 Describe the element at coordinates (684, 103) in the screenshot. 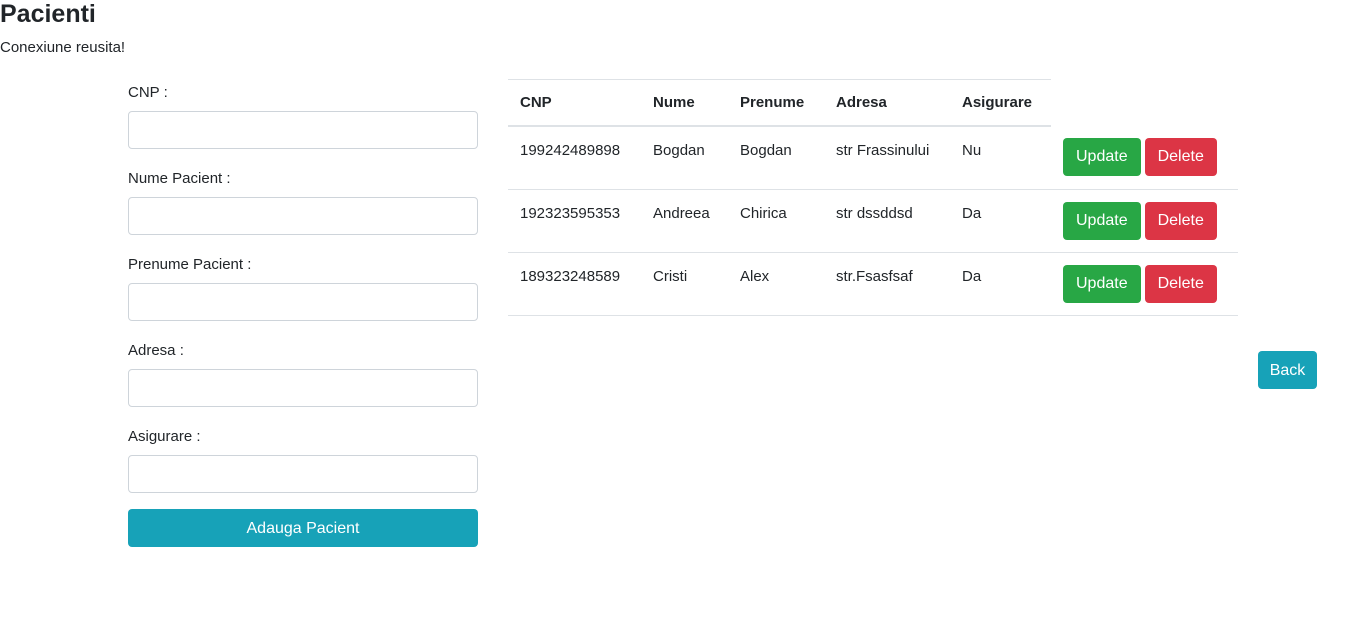

I see `column-header-nume: Nume` at that location.